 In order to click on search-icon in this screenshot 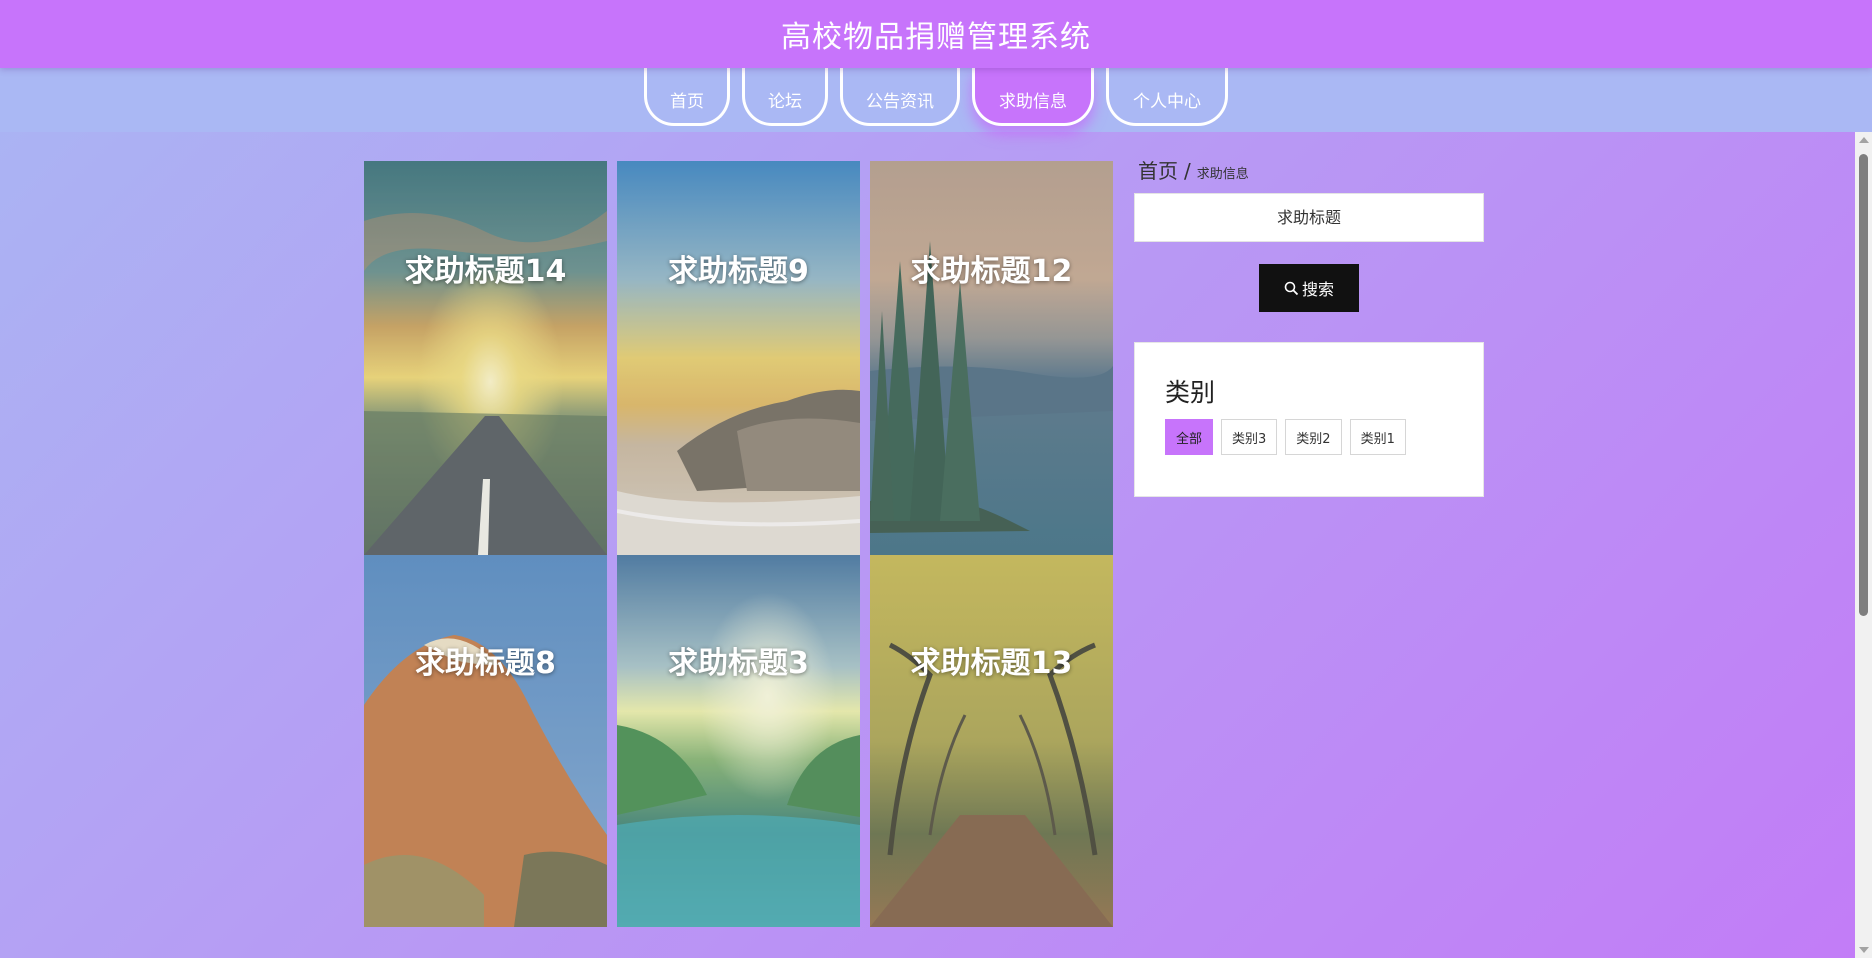, I will do `click(1291, 288)`.